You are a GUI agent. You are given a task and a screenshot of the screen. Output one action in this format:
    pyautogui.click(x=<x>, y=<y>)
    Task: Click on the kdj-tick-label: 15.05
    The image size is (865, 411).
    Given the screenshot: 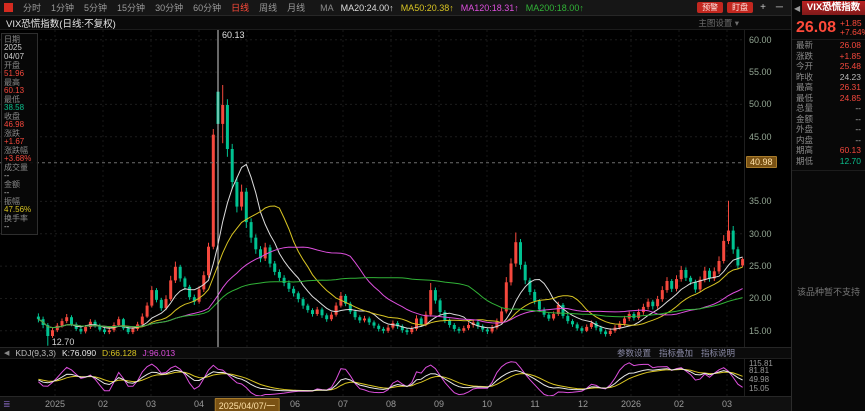 What is the action you would take?
    pyautogui.click(x=759, y=389)
    